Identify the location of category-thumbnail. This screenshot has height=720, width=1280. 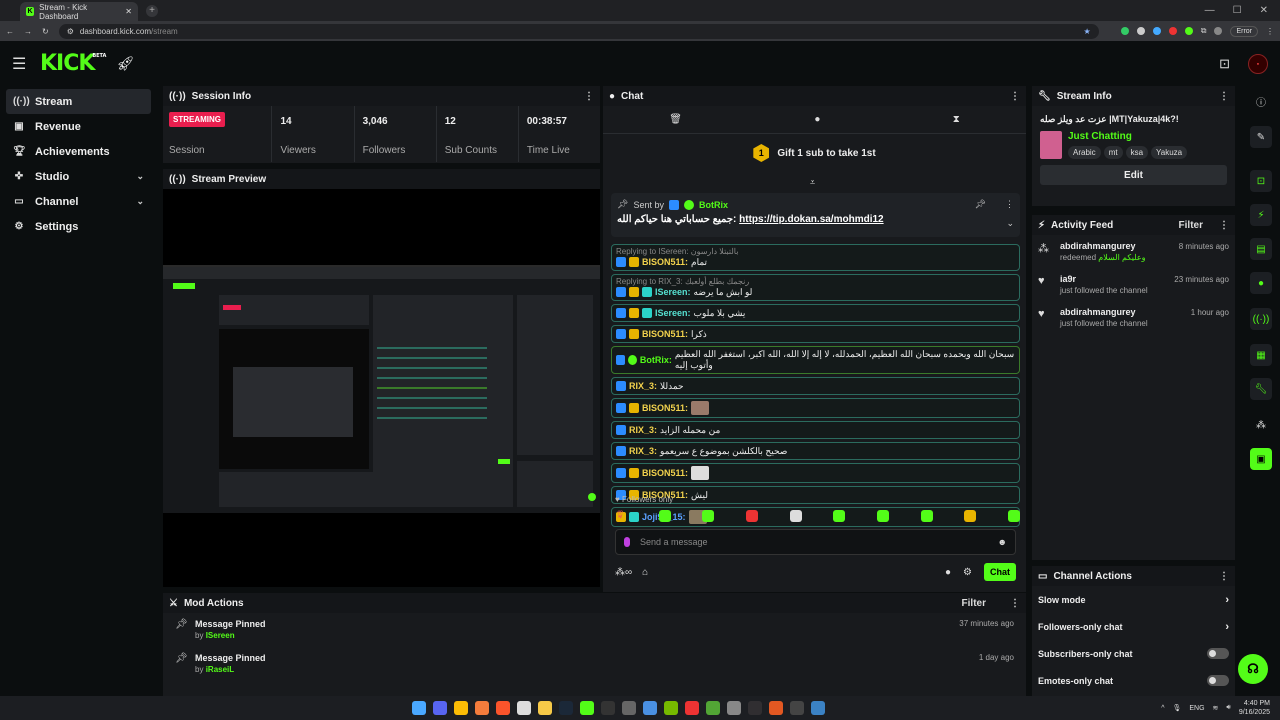
(1051, 145).